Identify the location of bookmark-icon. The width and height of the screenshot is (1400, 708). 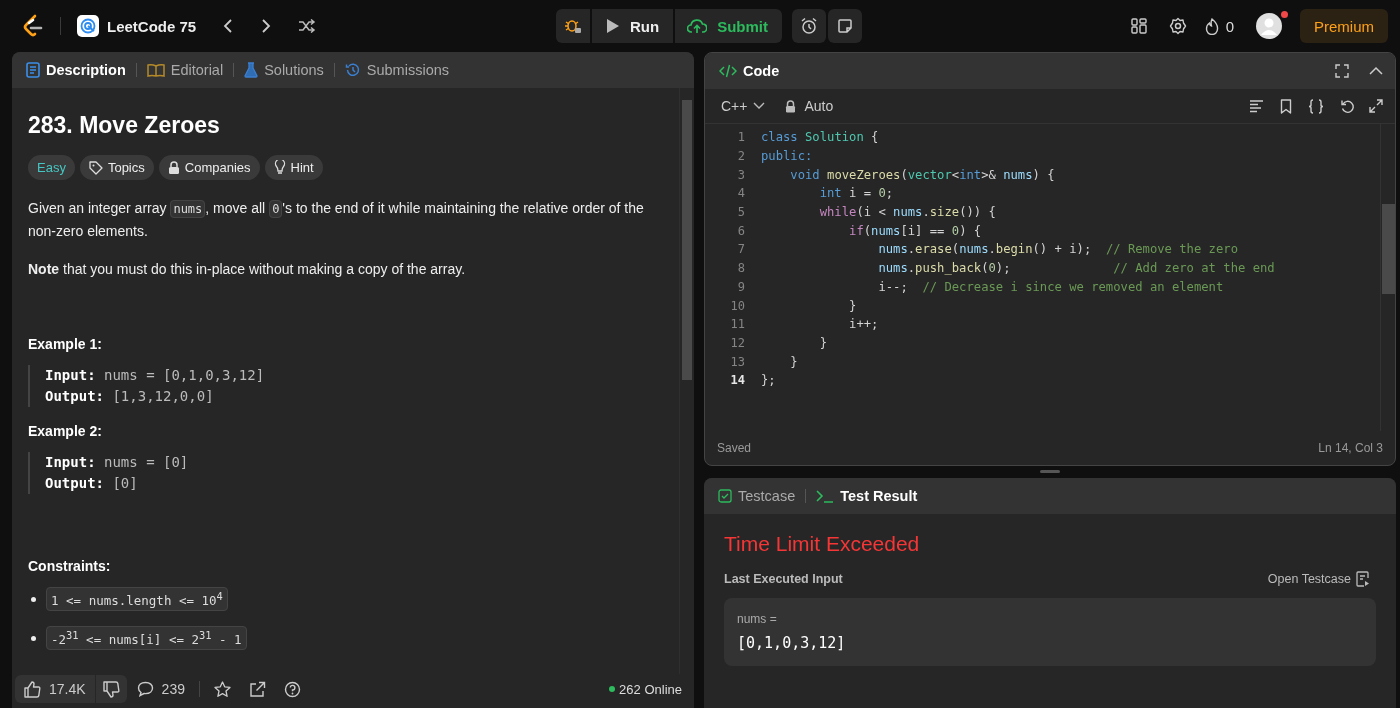
(1286, 106).